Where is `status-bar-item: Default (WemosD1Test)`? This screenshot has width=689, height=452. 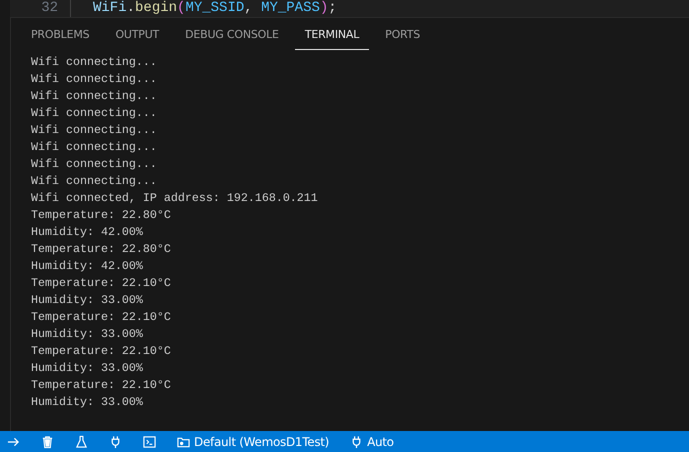
status-bar-item: Default (WemosD1Test) is located at coordinates (253, 441).